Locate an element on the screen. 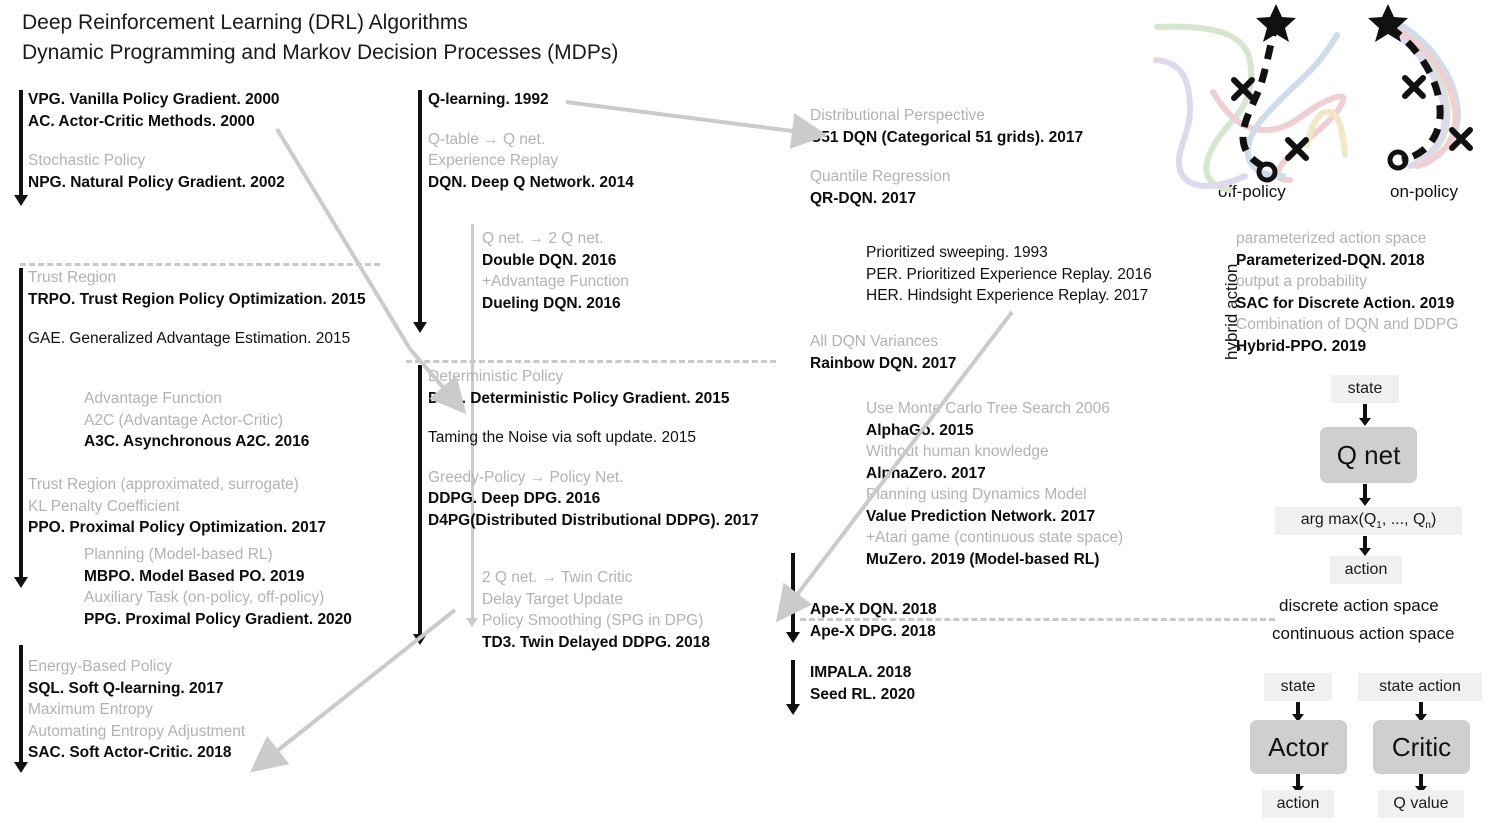  list-item: AC. Actor-Critic Methods. 2000 is located at coordinates (141, 121).